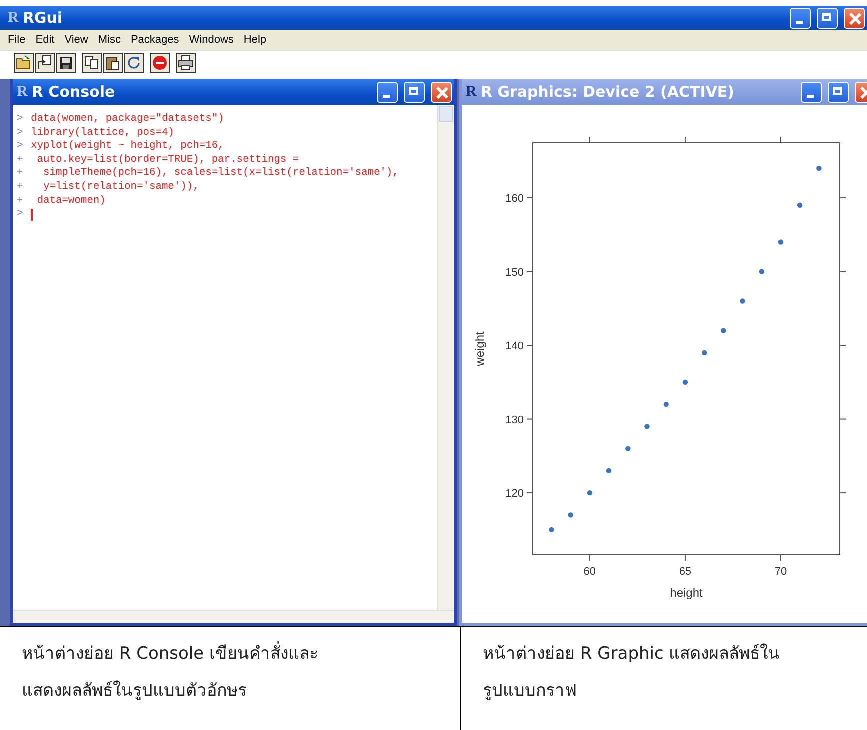 Image resolution: width=867 pixels, height=730 pixels. I want to click on caption-text: รูปแบบกราฟ, so click(530, 691).